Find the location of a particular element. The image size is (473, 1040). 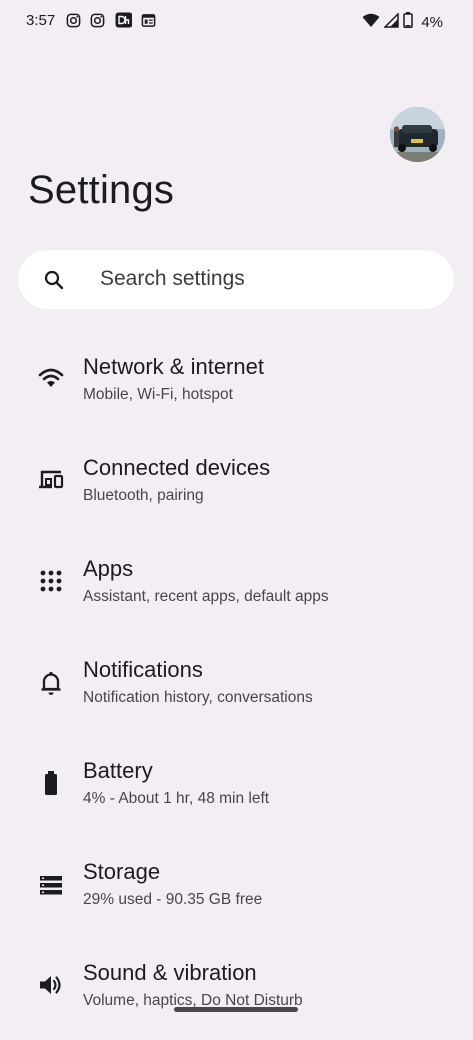

volume-icon is located at coordinates (51, 985).